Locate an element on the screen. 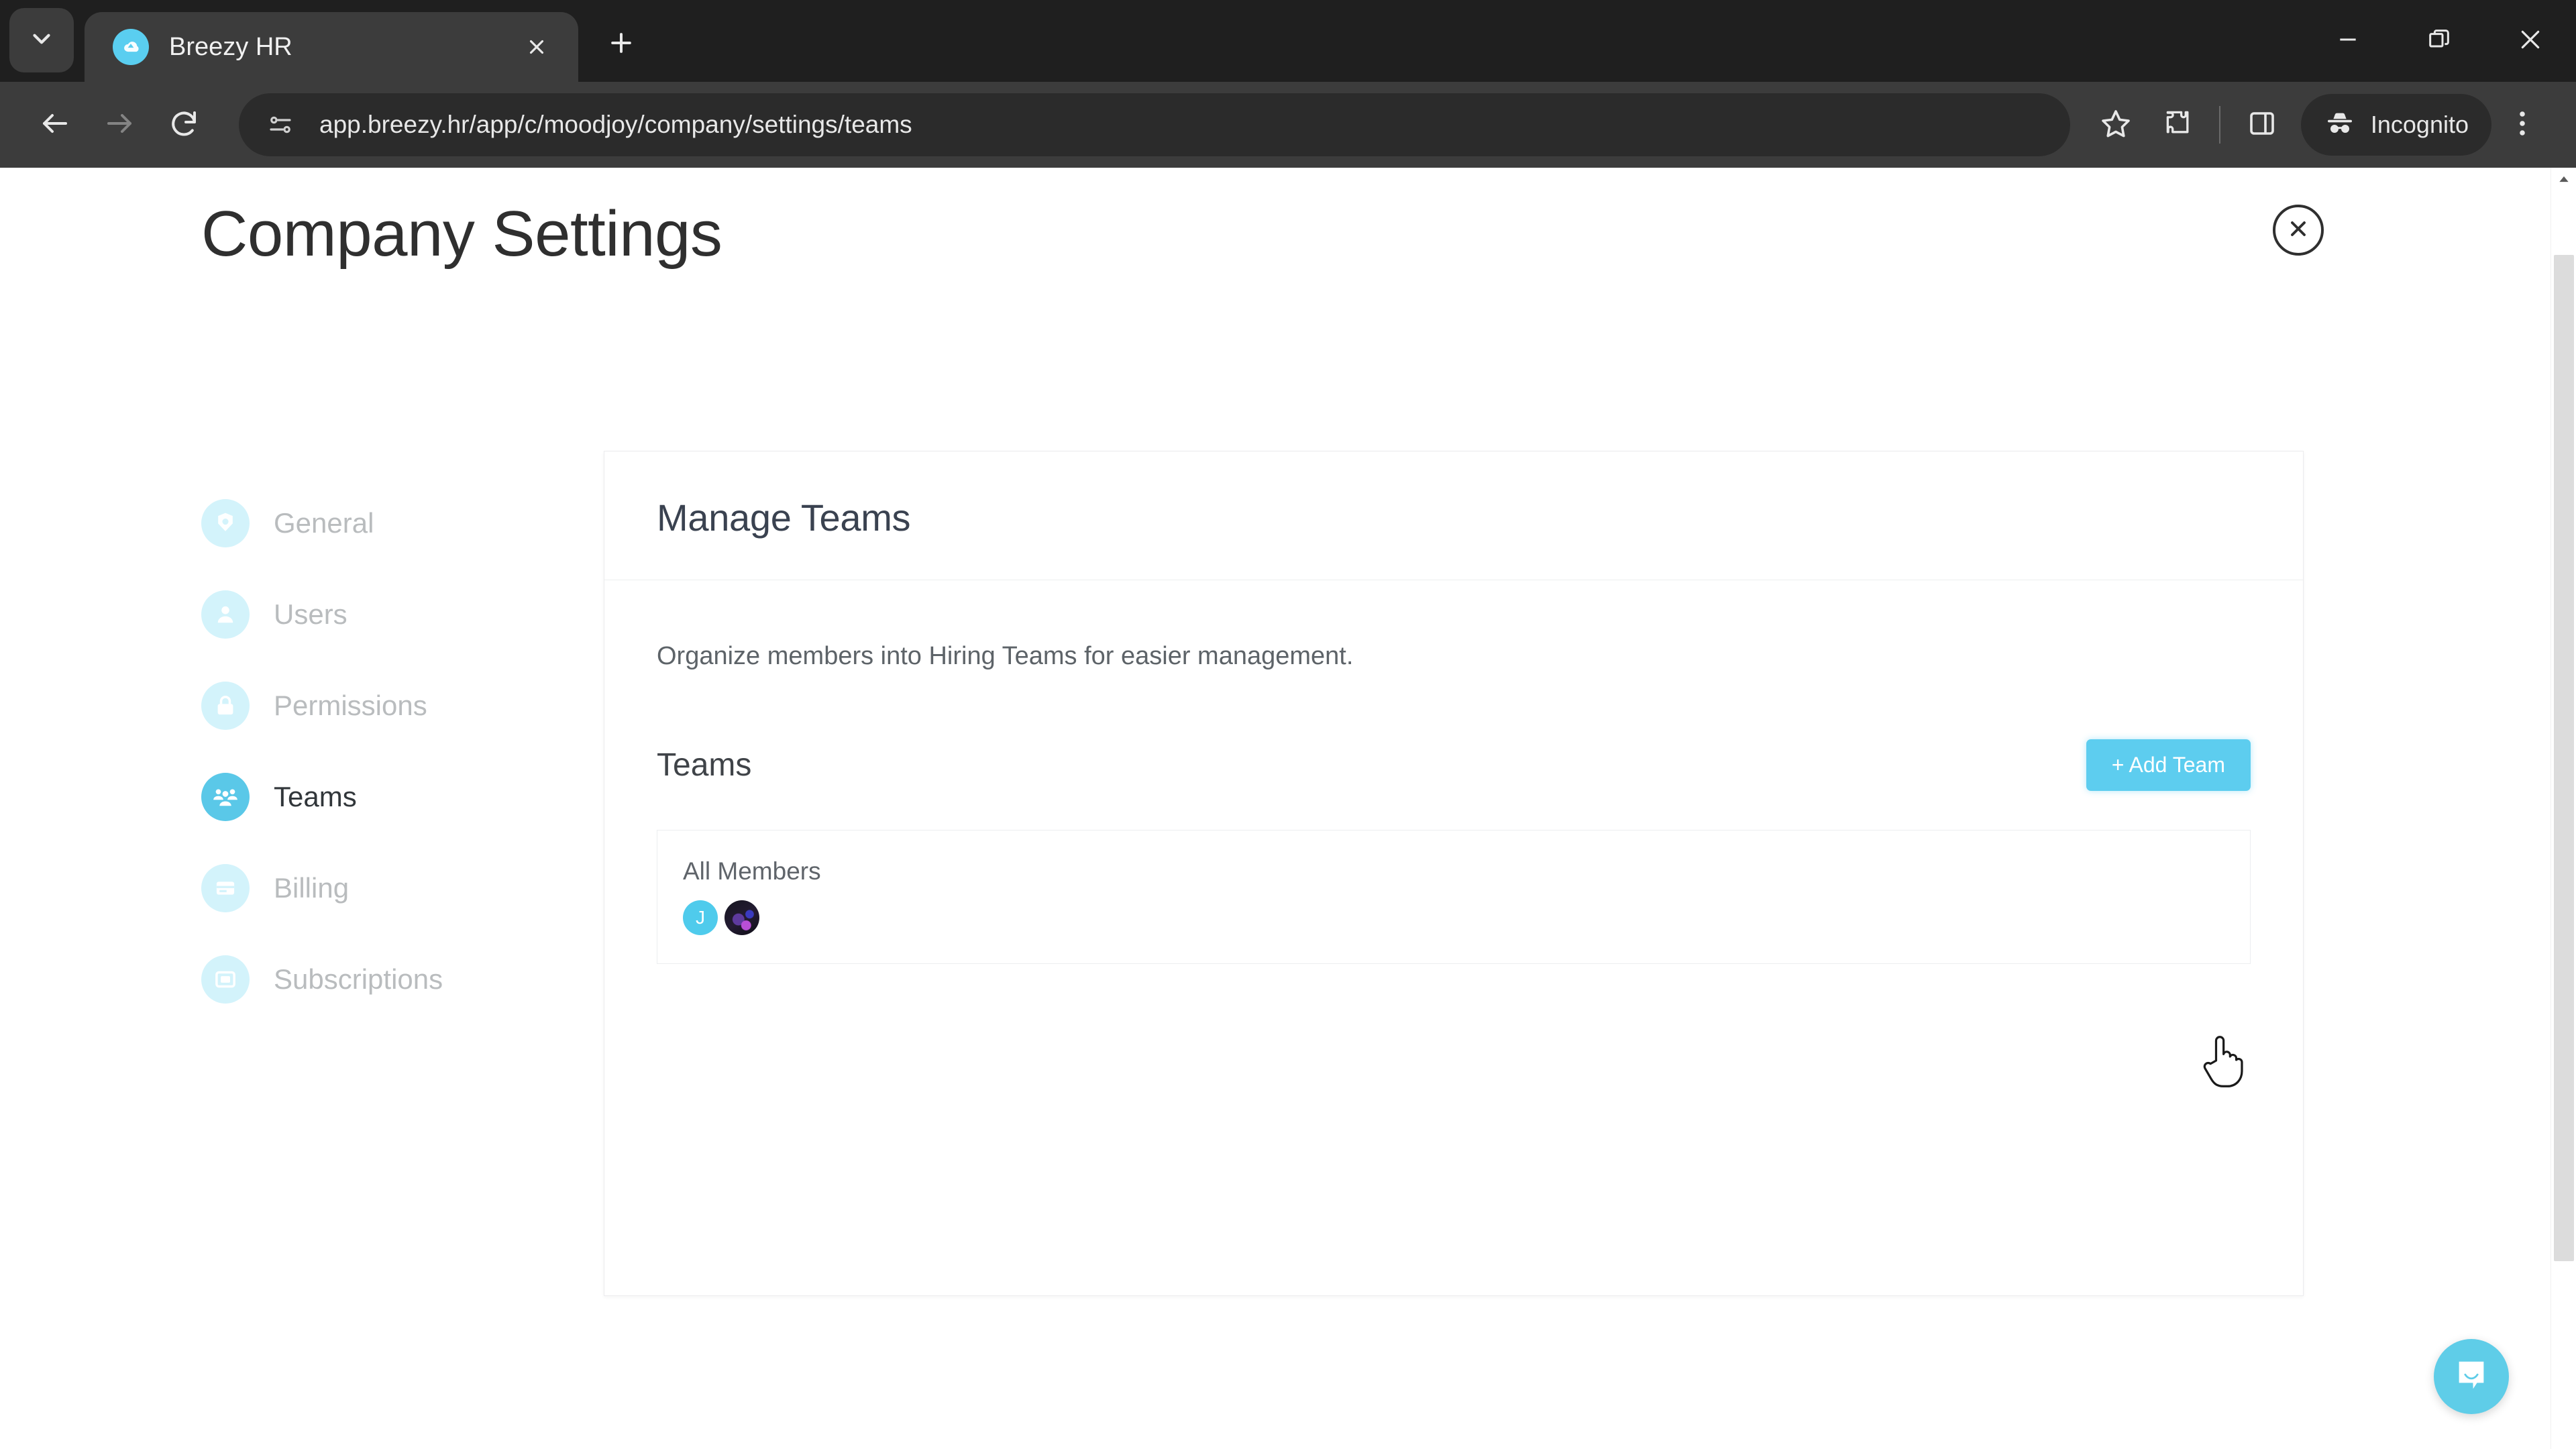  side-panel-button is located at coordinates (2262, 125).